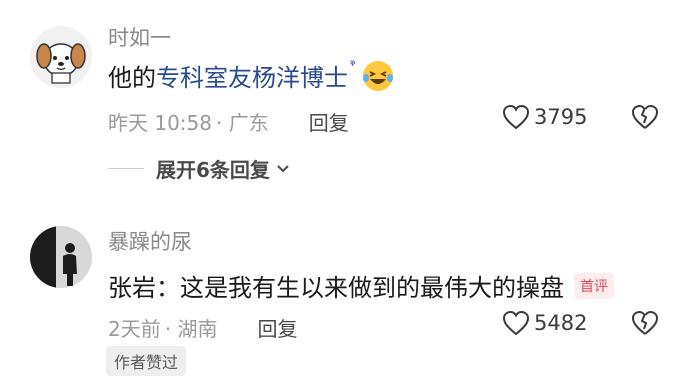  I want to click on first-comment-badge: 首评, so click(594, 285).